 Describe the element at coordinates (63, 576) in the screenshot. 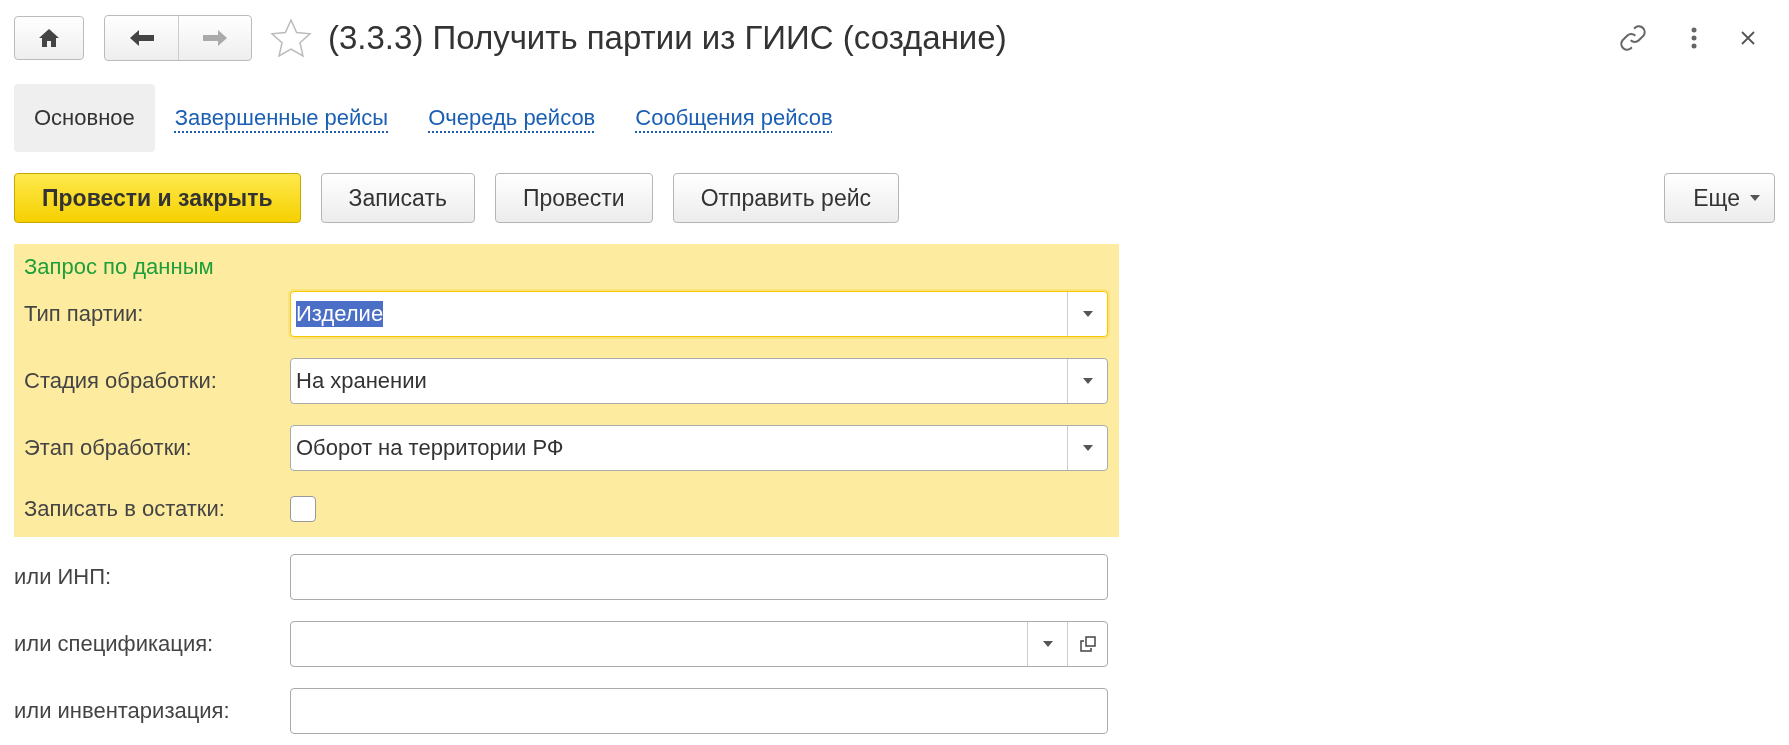

I see `field-label: или ИНП:` at that location.